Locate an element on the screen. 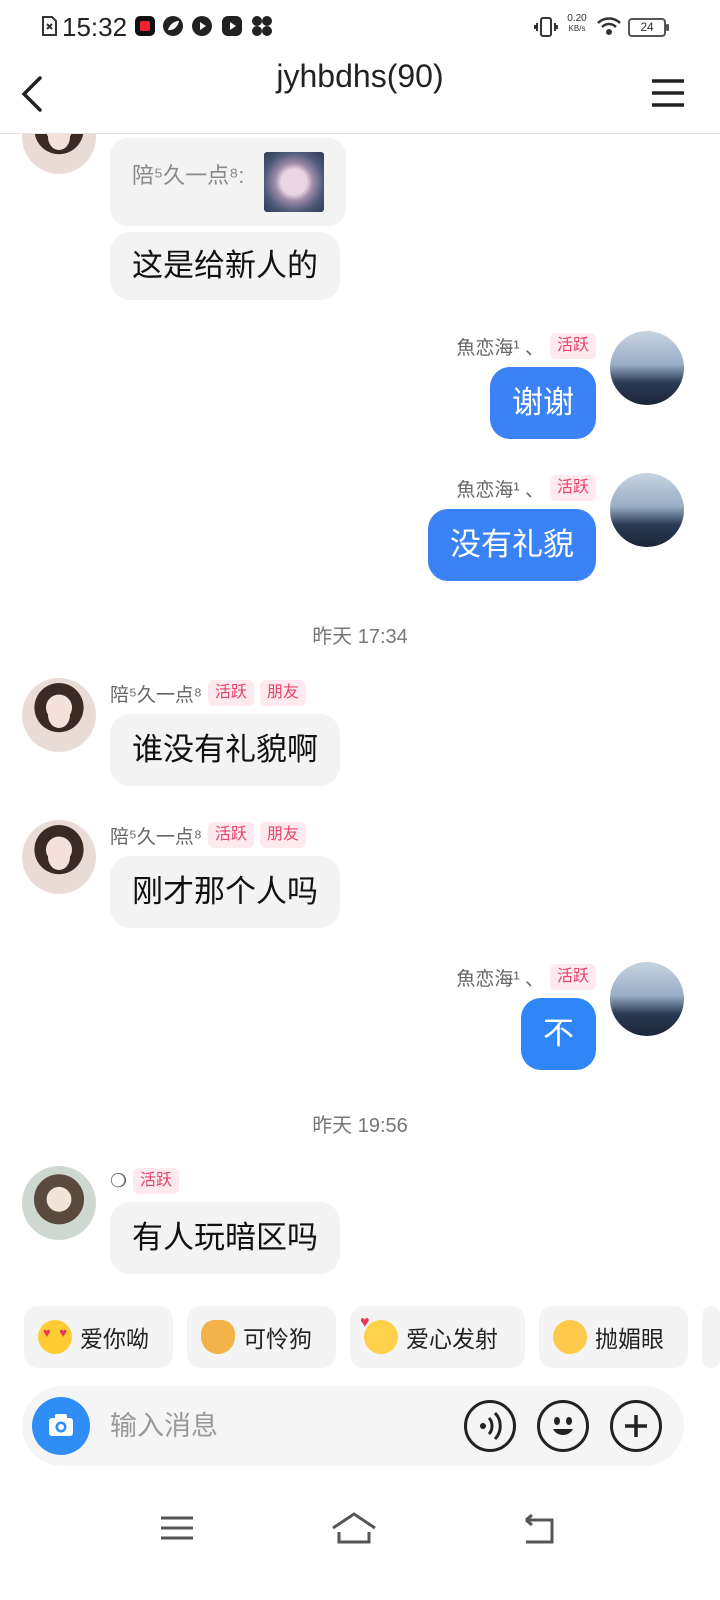 The width and height of the screenshot is (720, 1600). menu-icon is located at coordinates (668, 93).